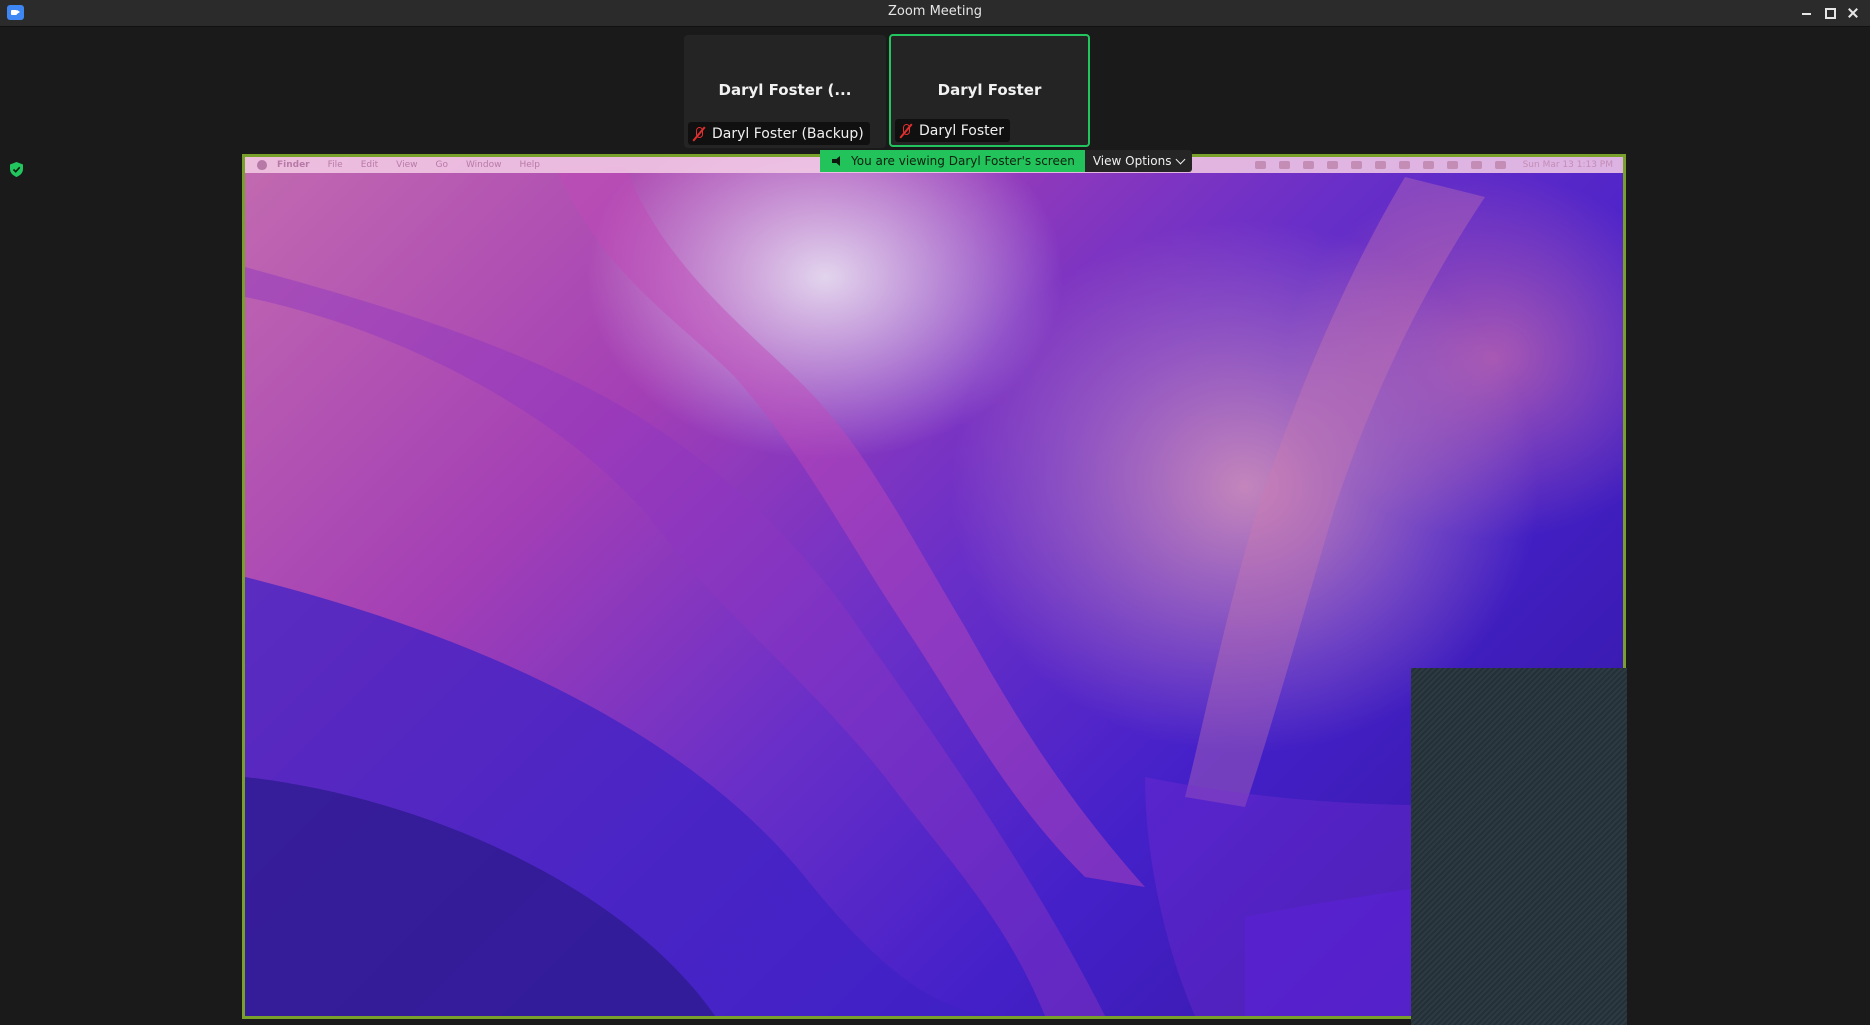 The image size is (1870, 1025). I want to click on close-button, so click(1853, 13).